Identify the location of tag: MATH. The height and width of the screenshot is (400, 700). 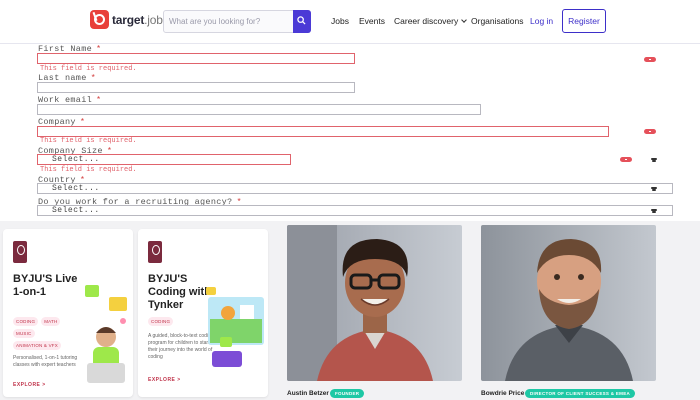
(51, 321).